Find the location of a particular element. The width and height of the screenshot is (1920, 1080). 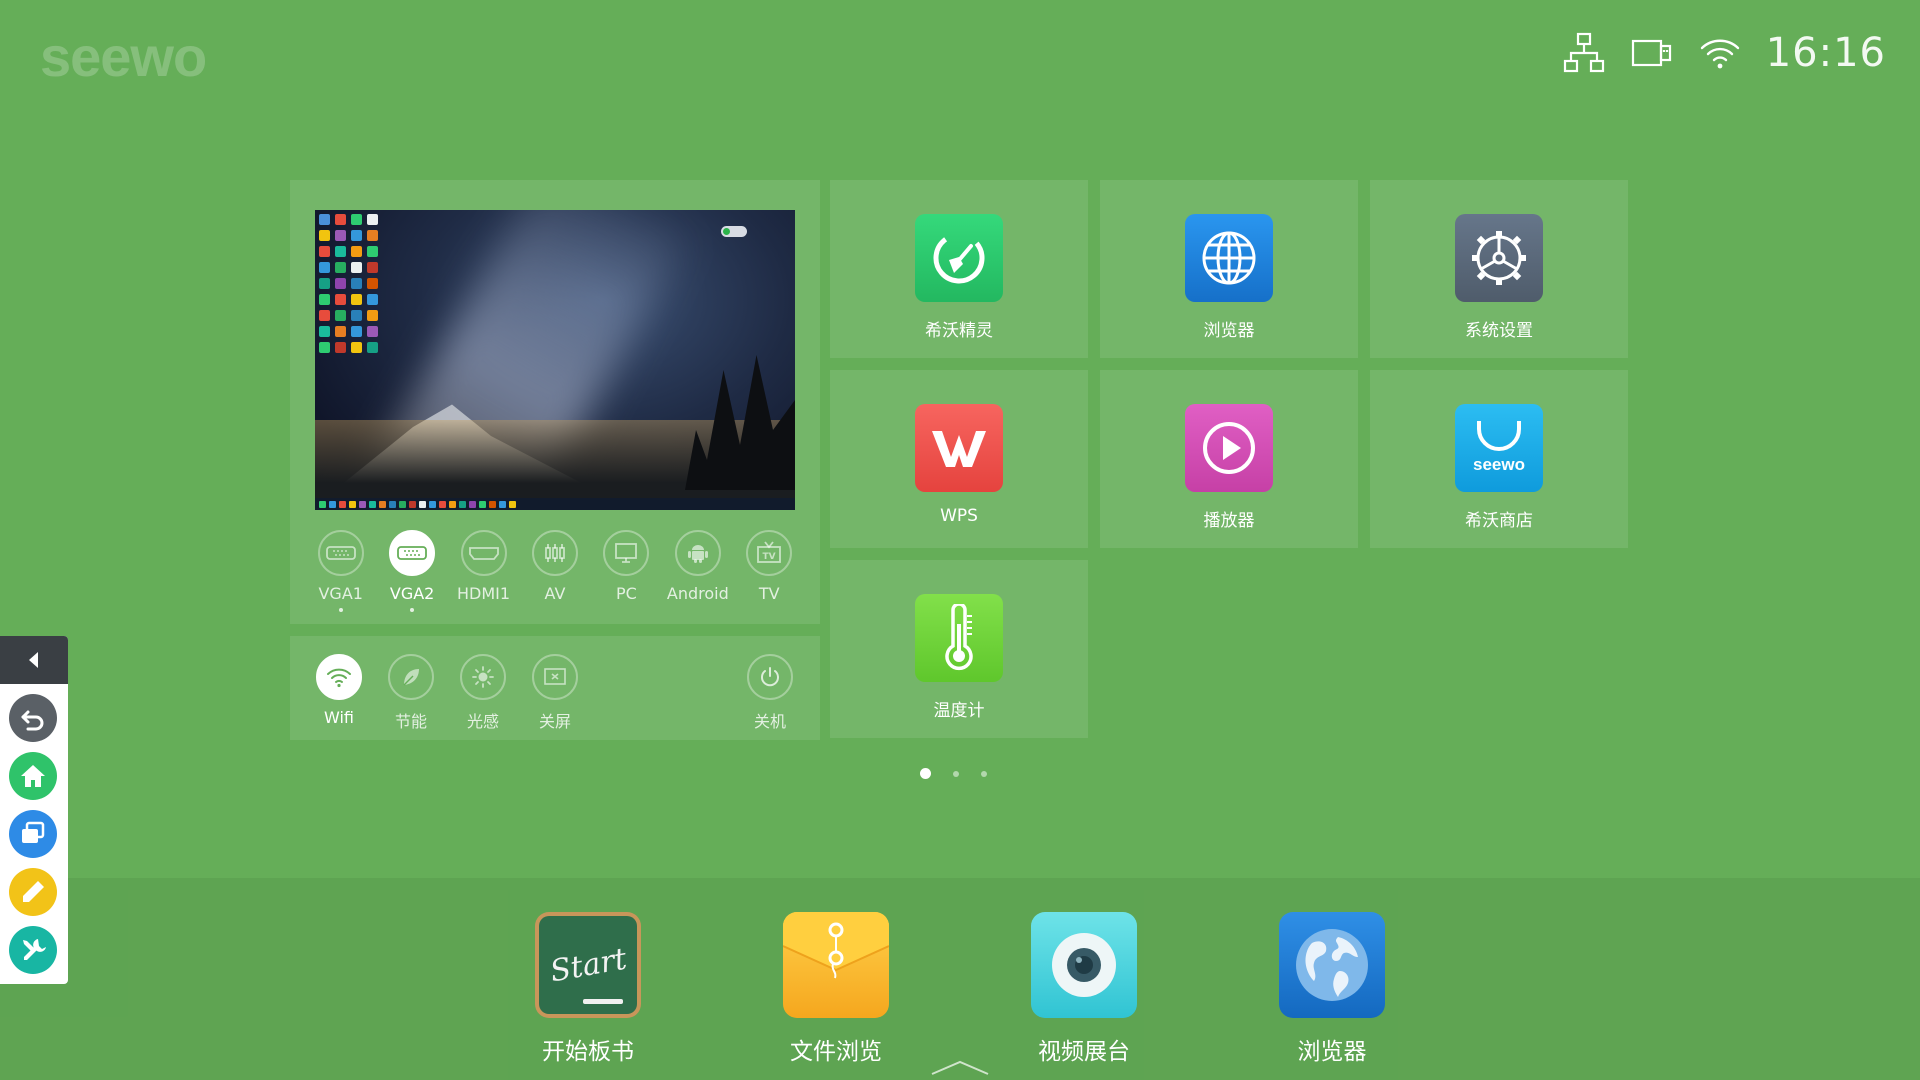

tv-icon: TV is located at coordinates (769, 553).